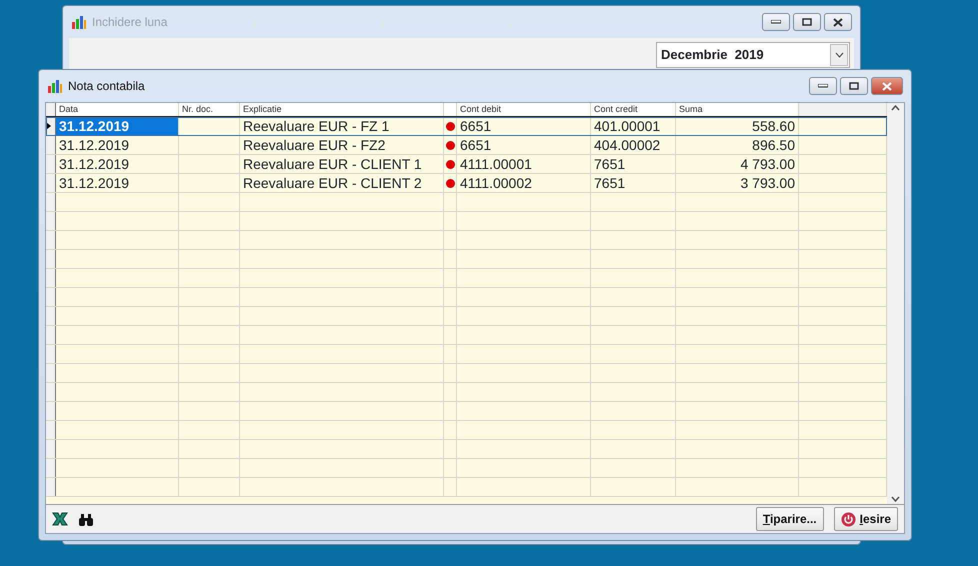 Image resolution: width=978 pixels, height=566 pixels. What do you see at coordinates (737, 183) in the screenshot?
I see `table-cell: 3 793.00` at bounding box center [737, 183].